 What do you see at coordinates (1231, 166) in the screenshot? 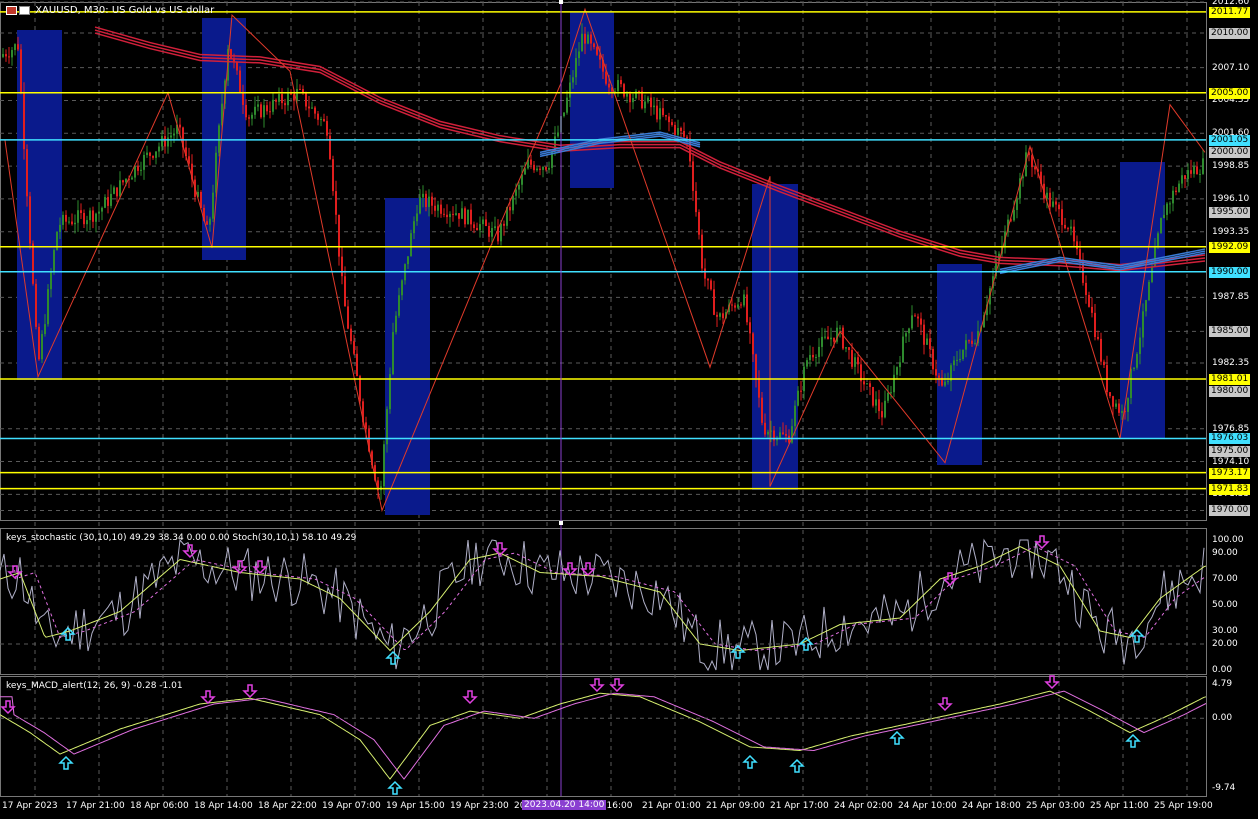
I see `price-axis-label: 1998.85` at bounding box center [1231, 166].